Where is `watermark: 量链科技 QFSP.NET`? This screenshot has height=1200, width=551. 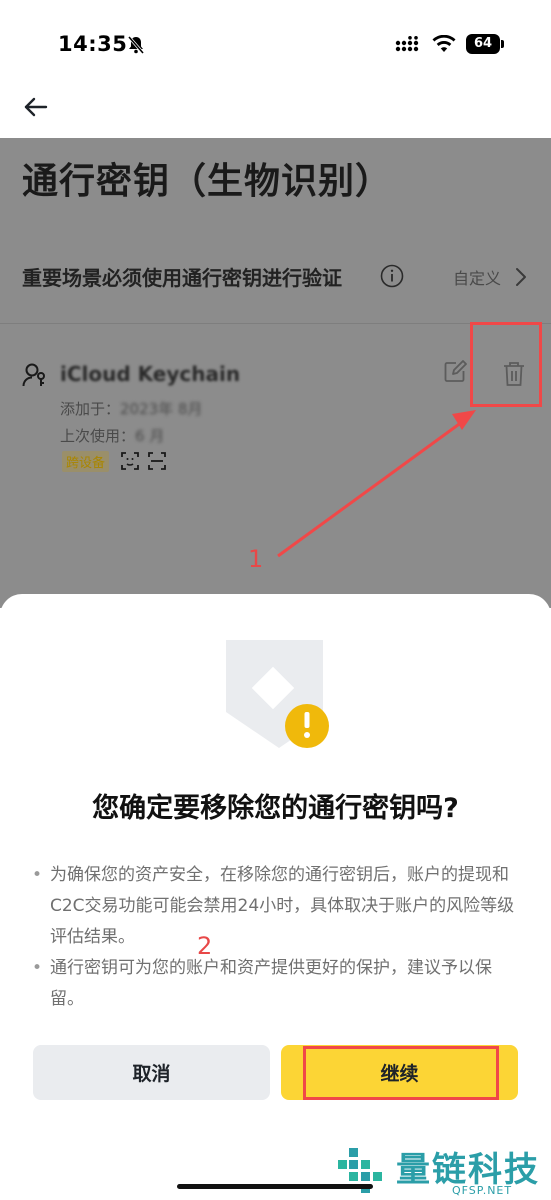 watermark: 量链科技 QFSP.NET is located at coordinates (439, 1168).